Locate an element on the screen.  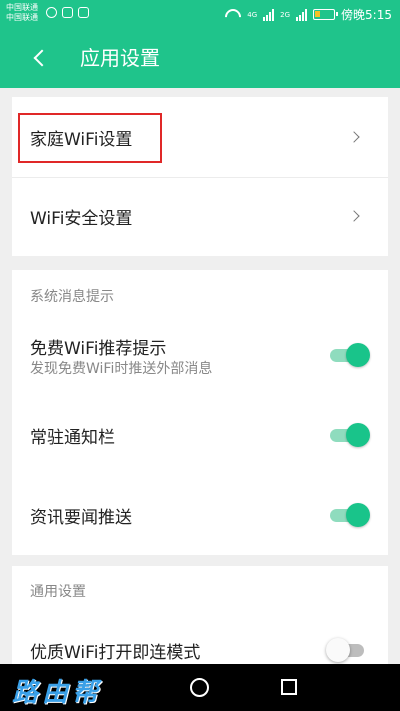
back-arrow-icon is located at coordinates (40, 58).